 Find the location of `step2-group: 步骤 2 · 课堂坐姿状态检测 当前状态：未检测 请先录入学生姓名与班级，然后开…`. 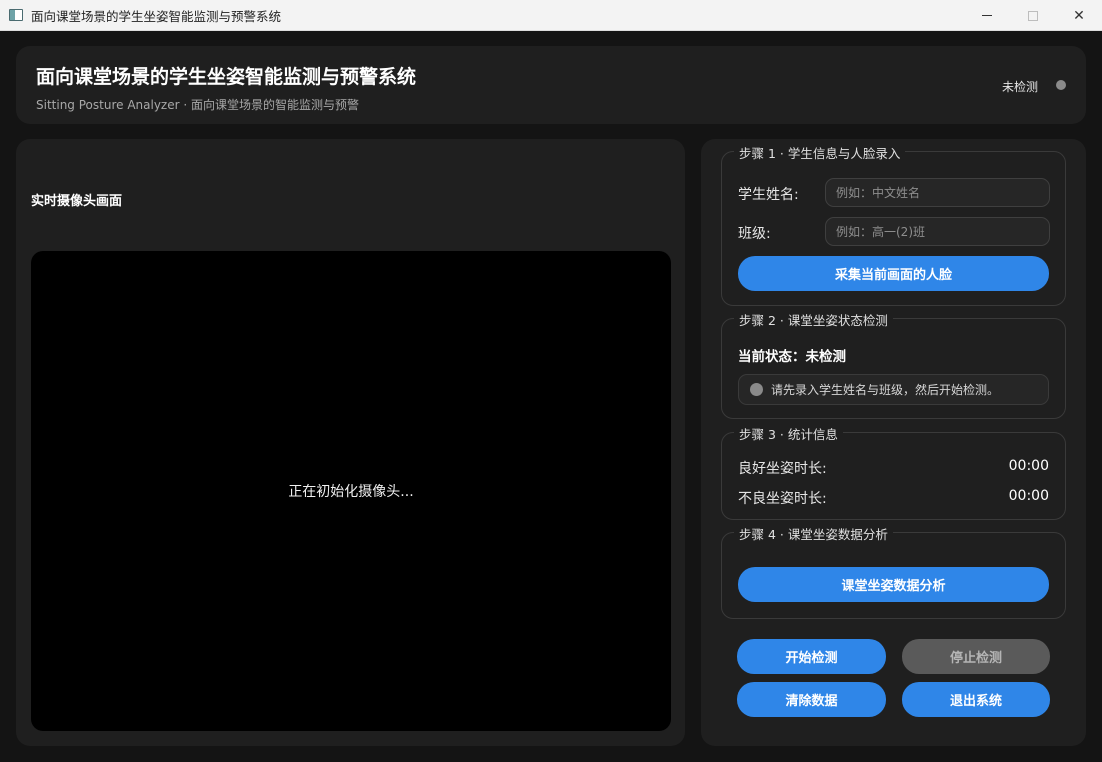

step2-group: 步骤 2 · 课堂坐姿状态检测 当前状态：未检测 请先录入学生姓名与班级，然后开… is located at coordinates (893, 364).